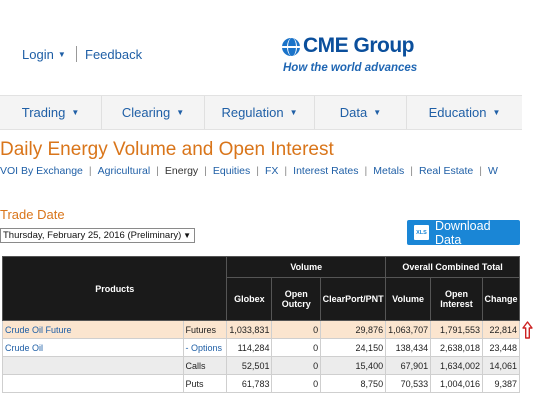 This screenshot has height=413, width=550. Describe the element at coordinates (501, 299) in the screenshot. I see `header-change: Change` at that location.